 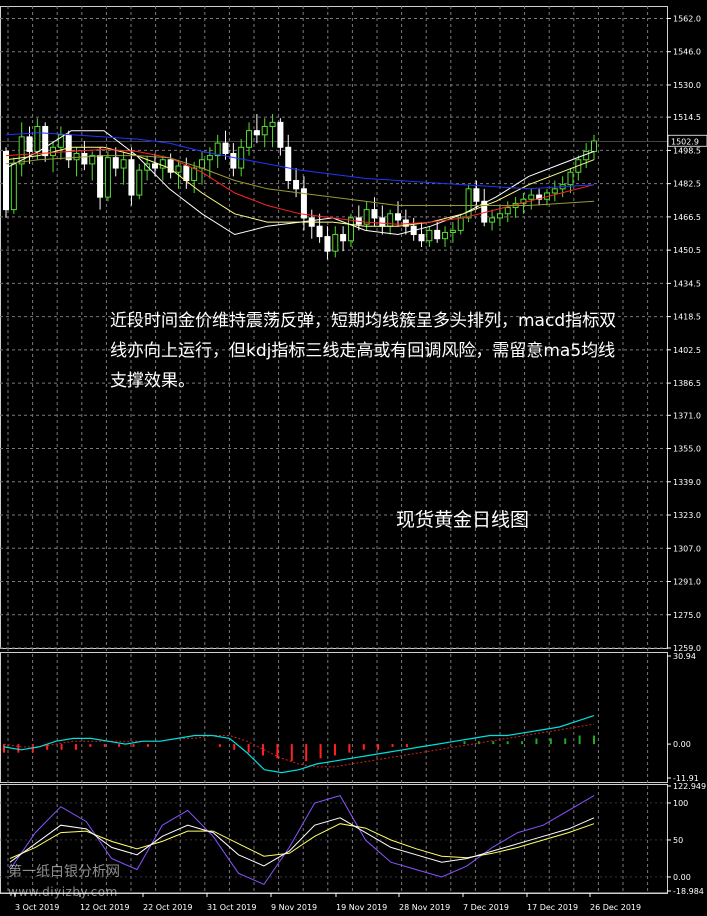 I want to click on price-tick-label: 1466.5, so click(x=687, y=217).